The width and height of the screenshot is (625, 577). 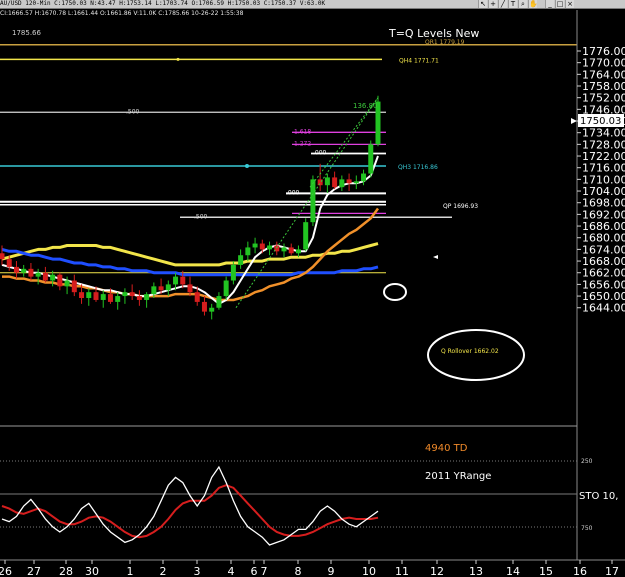 What do you see at coordinates (433, 33) in the screenshot?
I see `chart-title: T=Q Levels New` at bounding box center [433, 33].